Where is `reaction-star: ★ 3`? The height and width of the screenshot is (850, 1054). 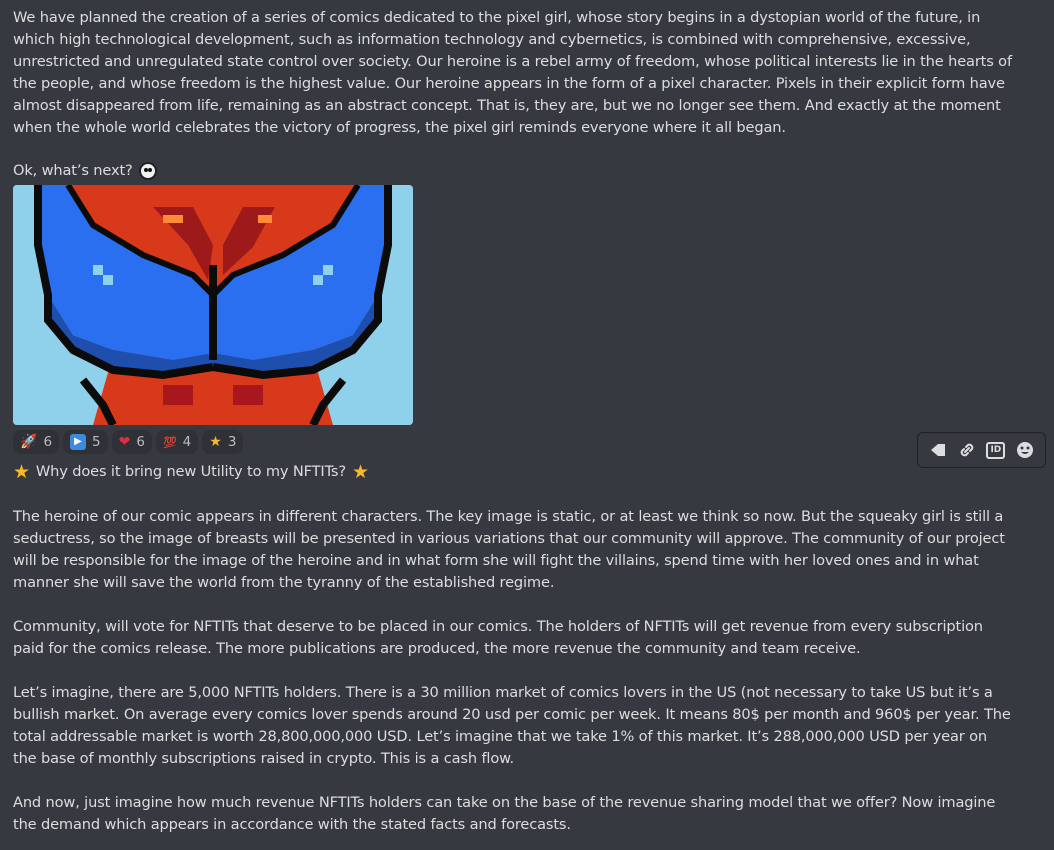 reaction-star: ★ 3 is located at coordinates (223, 442).